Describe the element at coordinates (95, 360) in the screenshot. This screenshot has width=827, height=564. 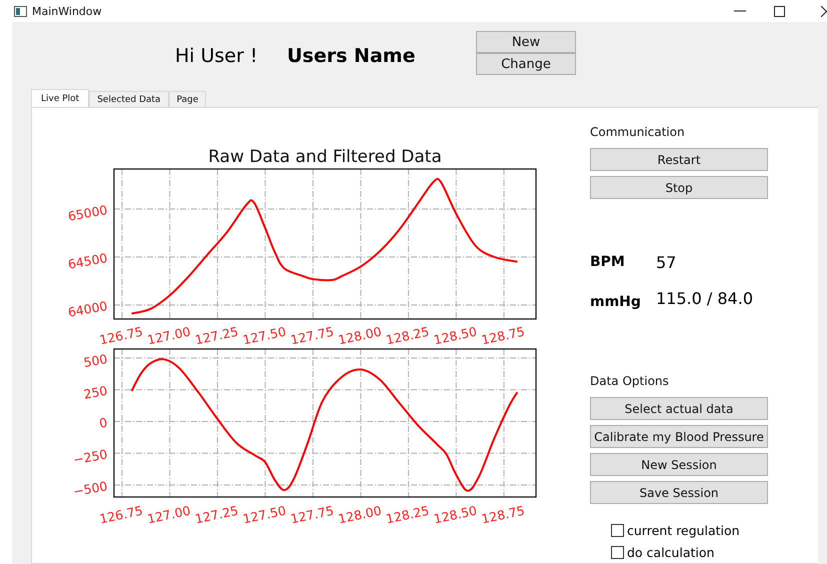
I see `tick-label: 500` at that location.